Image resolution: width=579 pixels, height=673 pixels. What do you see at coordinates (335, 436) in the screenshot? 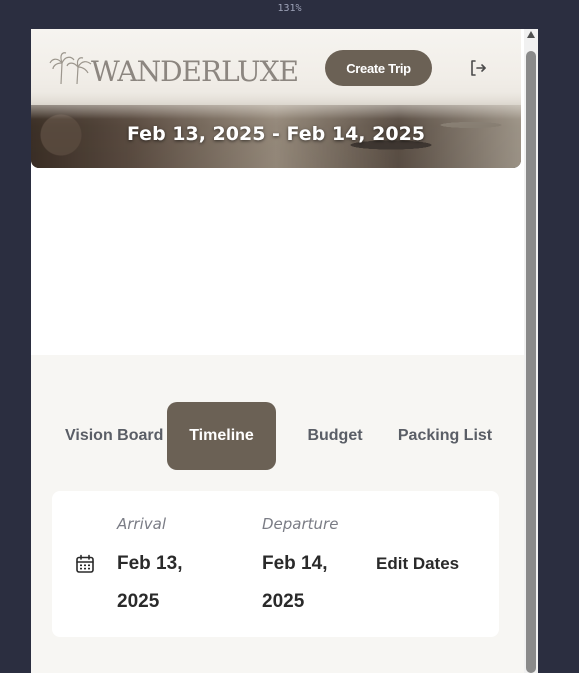
I see `tab-budget: Budget` at bounding box center [335, 436].